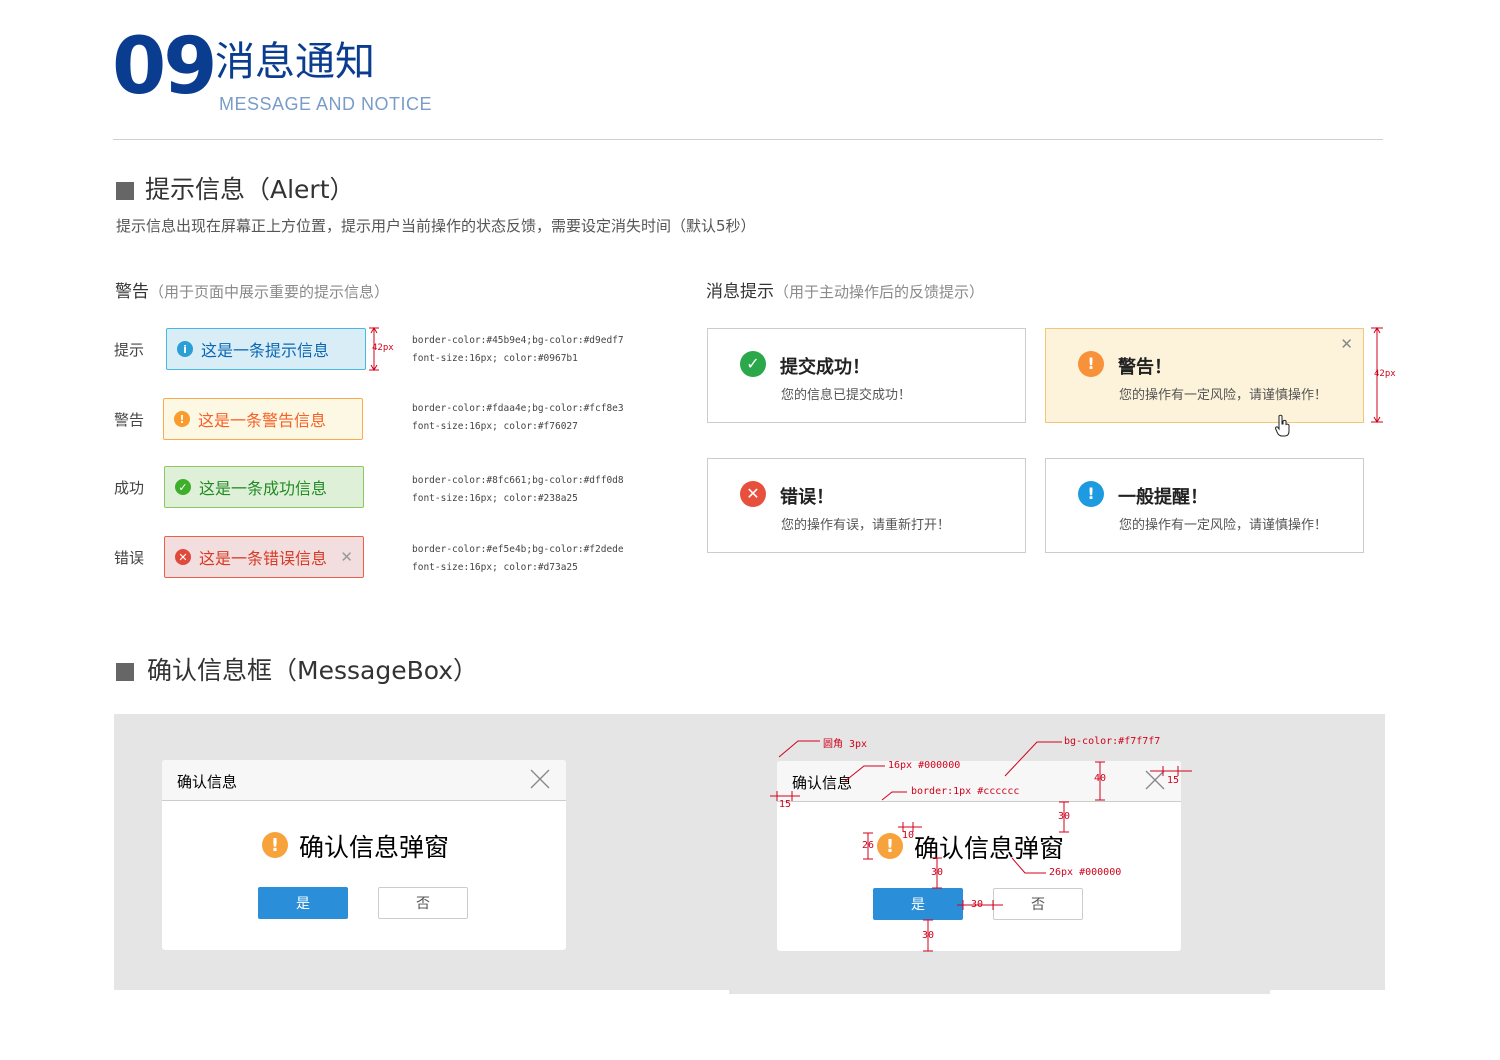 This screenshot has width=1500, height=1060. What do you see at coordinates (924, 765) in the screenshot?
I see `title-font-annotation: 16px #000000` at bounding box center [924, 765].